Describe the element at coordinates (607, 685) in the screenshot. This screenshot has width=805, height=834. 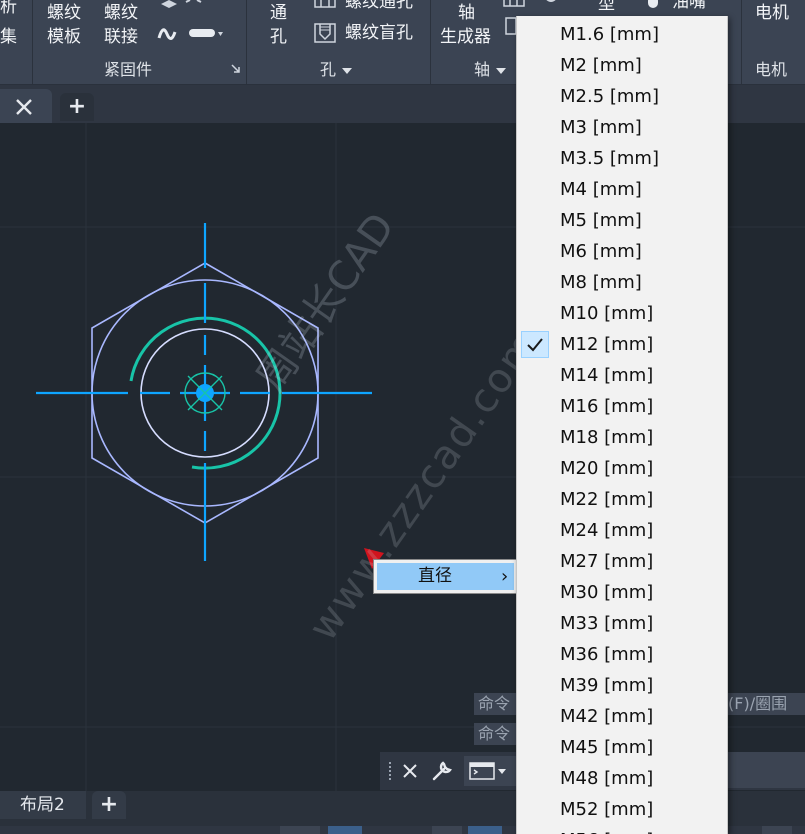
I see `size-list-item-label: M39 [mm]` at that location.